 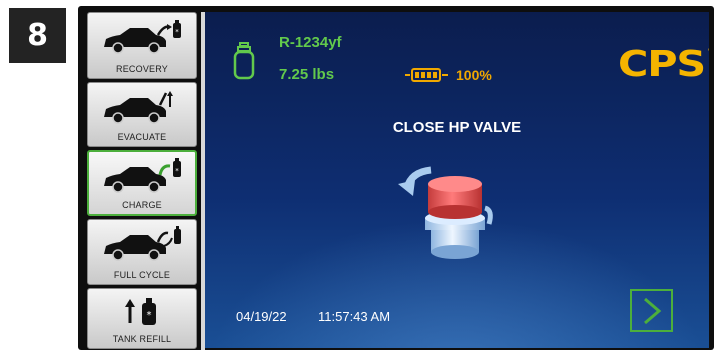 What do you see at coordinates (142, 69) in the screenshot?
I see `sidebar-item-label: RECOVERY` at bounding box center [142, 69].